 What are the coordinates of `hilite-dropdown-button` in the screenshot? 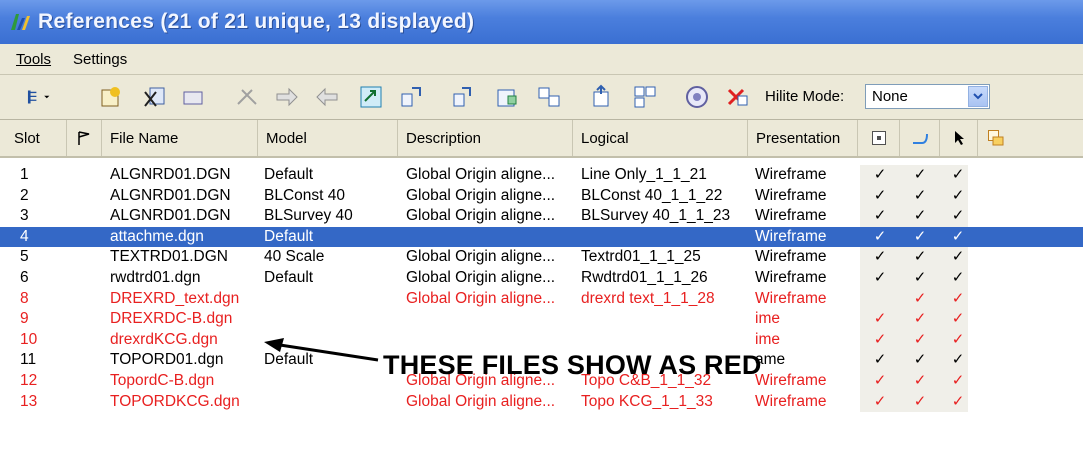 It's located at (978, 96).